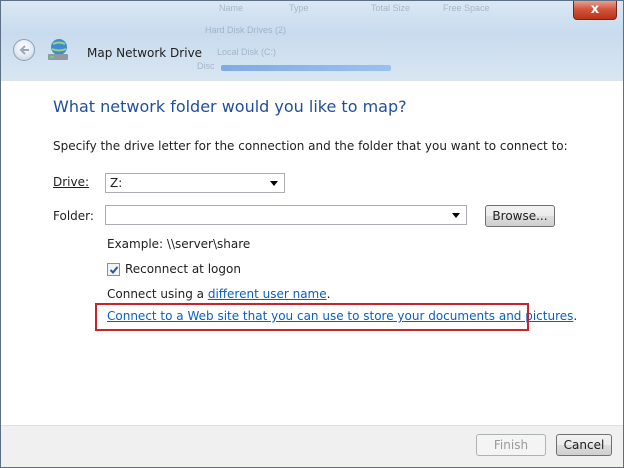  I want to click on blur-row-hdd: Hard Disk Drives (2), so click(246, 30).